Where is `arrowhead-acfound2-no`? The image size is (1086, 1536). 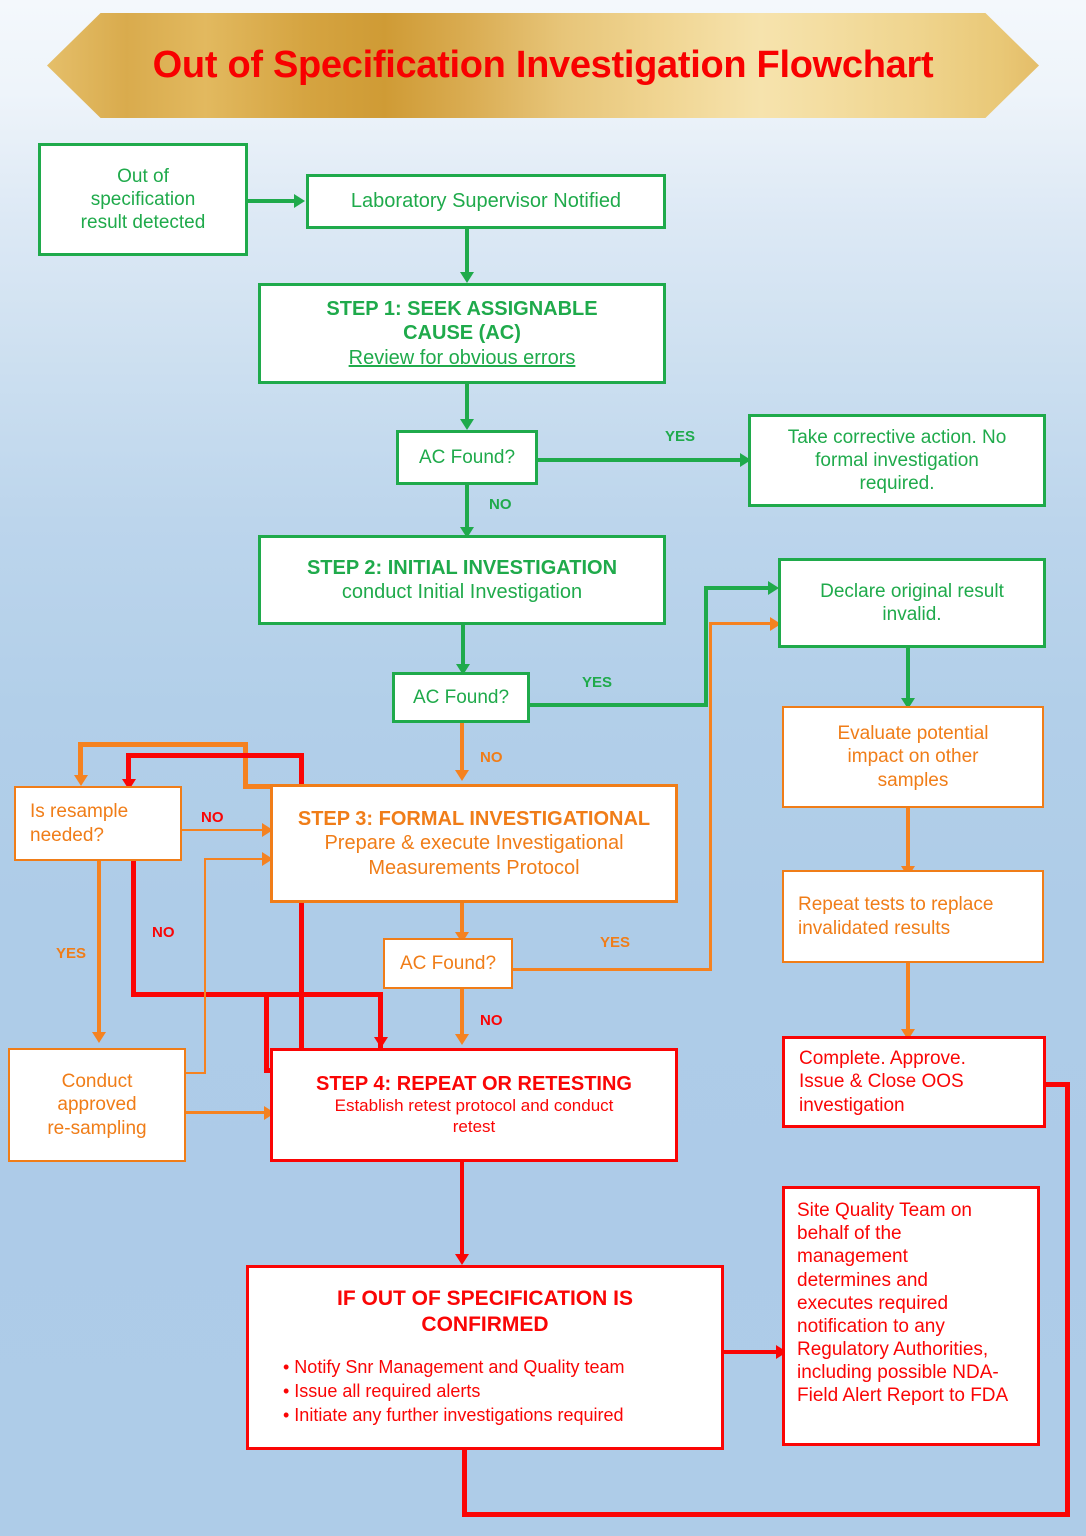 arrowhead-acfound2-no is located at coordinates (462, 775).